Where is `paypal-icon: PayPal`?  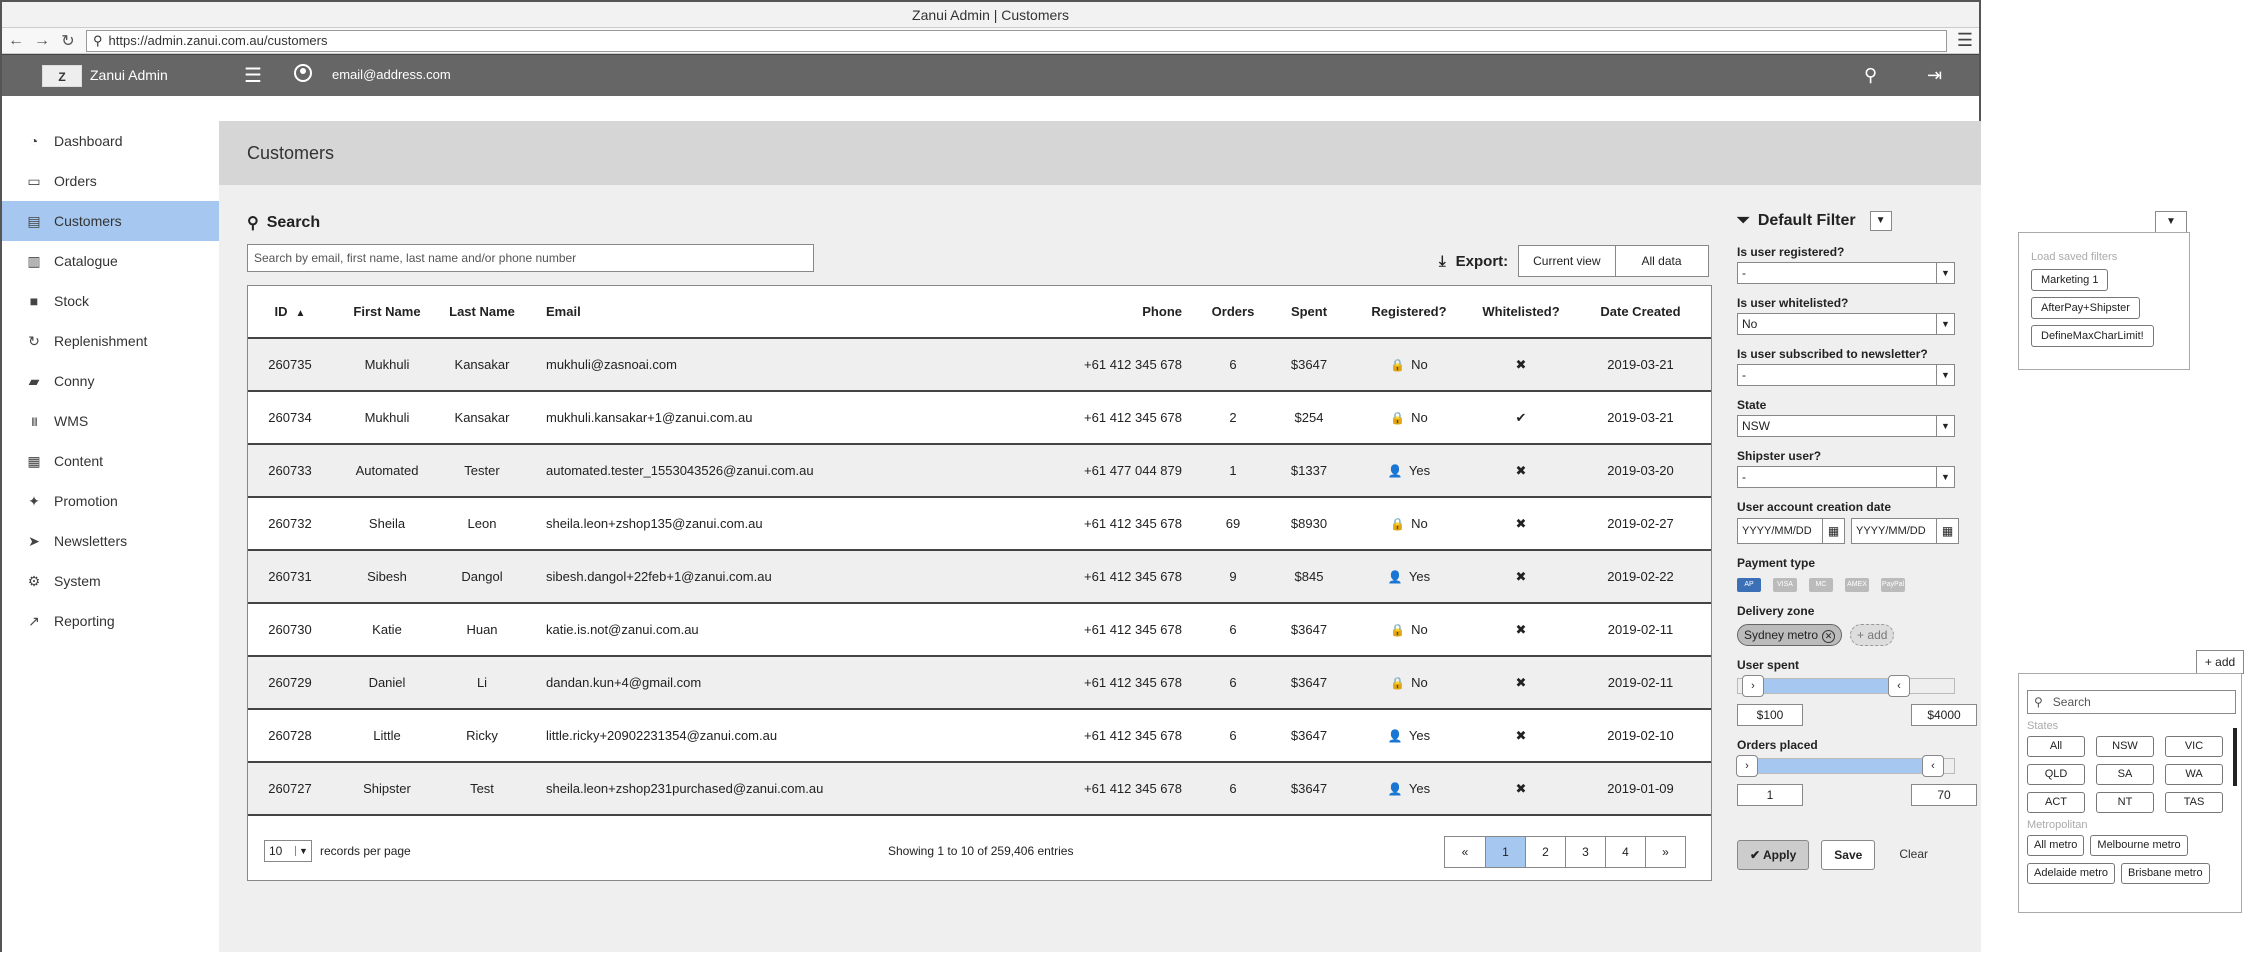
paypal-icon: PayPal is located at coordinates (1893, 585).